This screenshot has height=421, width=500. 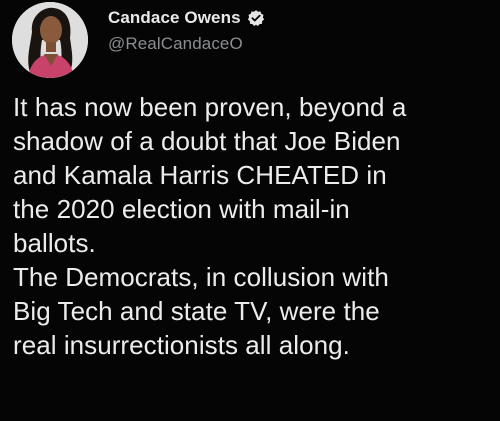 What do you see at coordinates (54, 243) in the screenshot?
I see `tweet-text-line: ballots.` at bounding box center [54, 243].